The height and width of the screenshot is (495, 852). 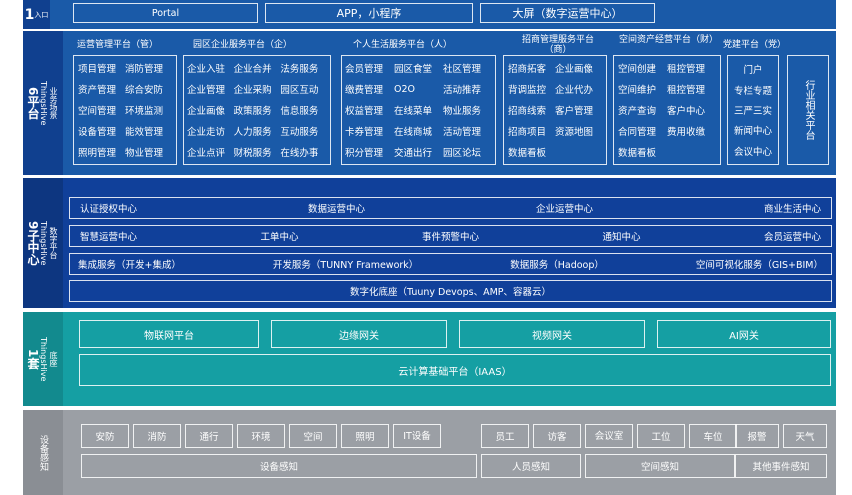 I want to click on platform-item: 政策服务, so click(x=253, y=110).